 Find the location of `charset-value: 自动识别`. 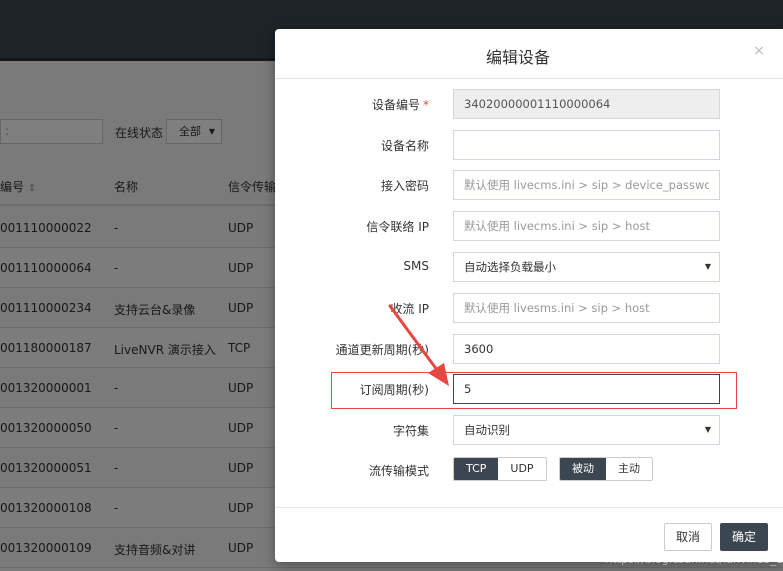

charset-value: 自动识别 is located at coordinates (487, 430).